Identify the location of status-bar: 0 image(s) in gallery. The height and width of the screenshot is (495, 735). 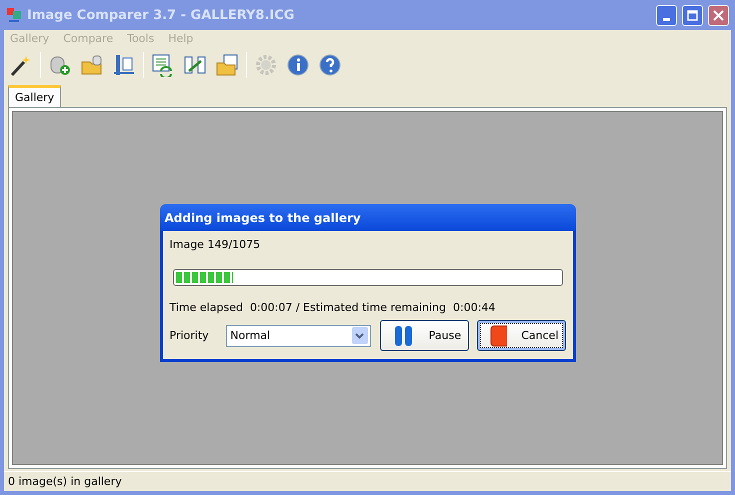
(367, 481).